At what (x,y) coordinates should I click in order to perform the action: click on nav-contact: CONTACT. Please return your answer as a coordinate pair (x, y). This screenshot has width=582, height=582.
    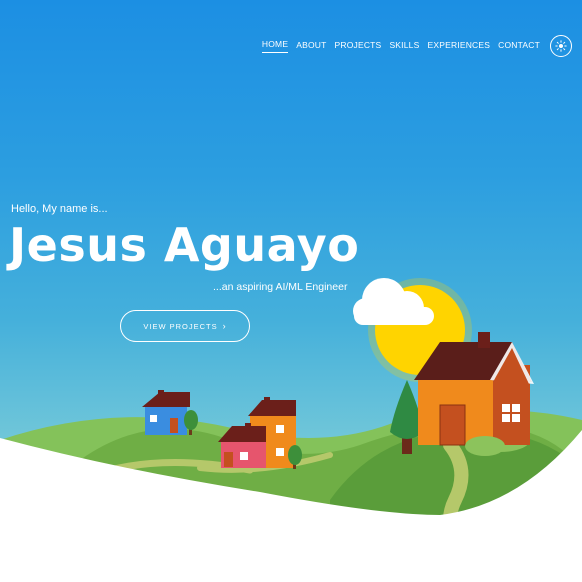
    Looking at the image, I should click on (519, 46).